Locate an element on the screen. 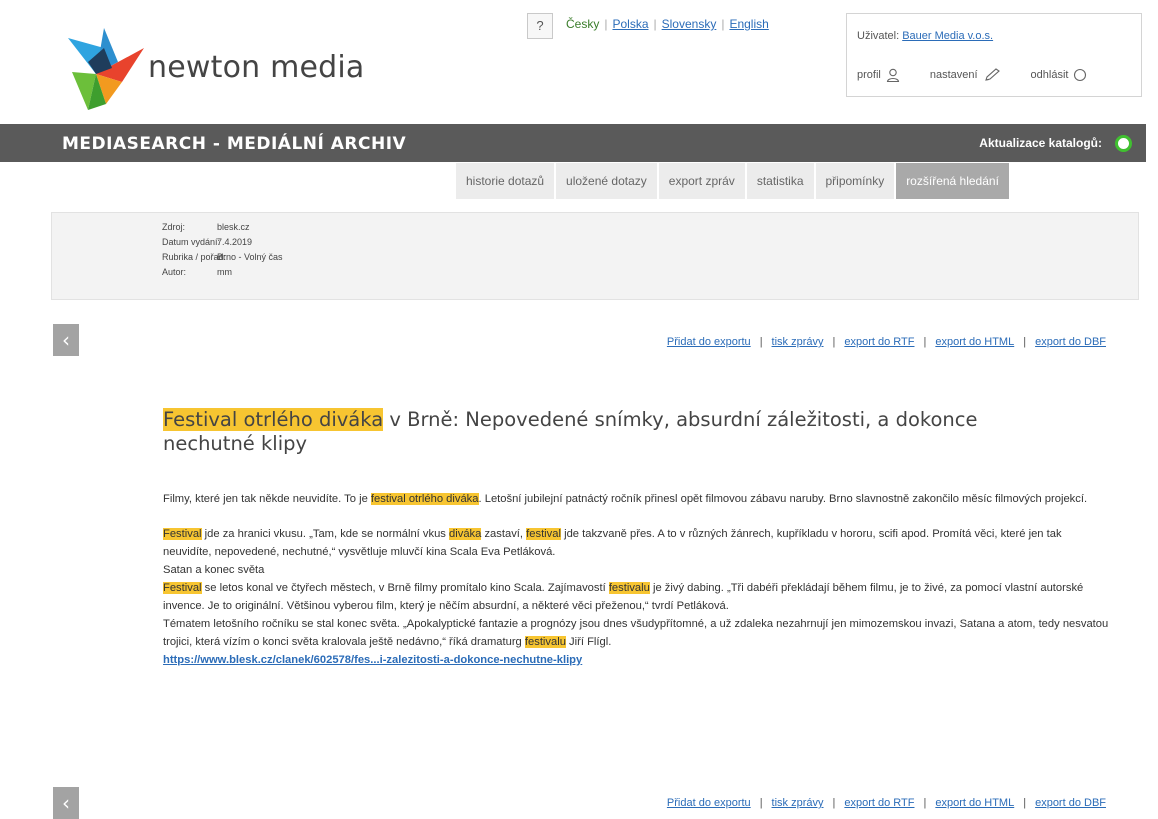 This screenshot has width=1158, height=819. newton-media-logo-icon is located at coordinates (105, 68).